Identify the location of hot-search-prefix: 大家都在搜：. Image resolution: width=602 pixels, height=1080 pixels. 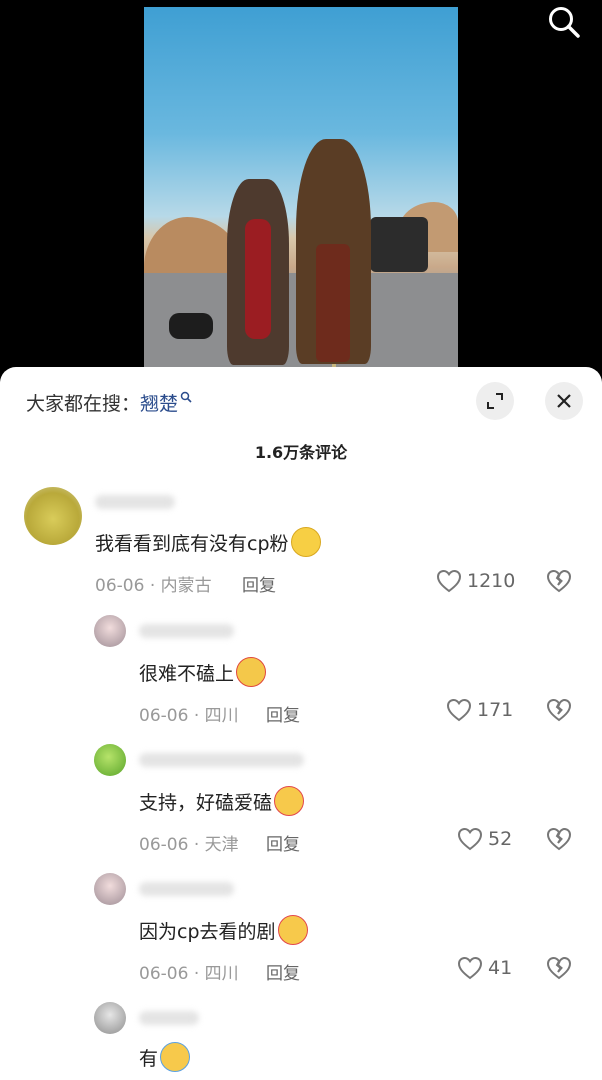
(83, 404).